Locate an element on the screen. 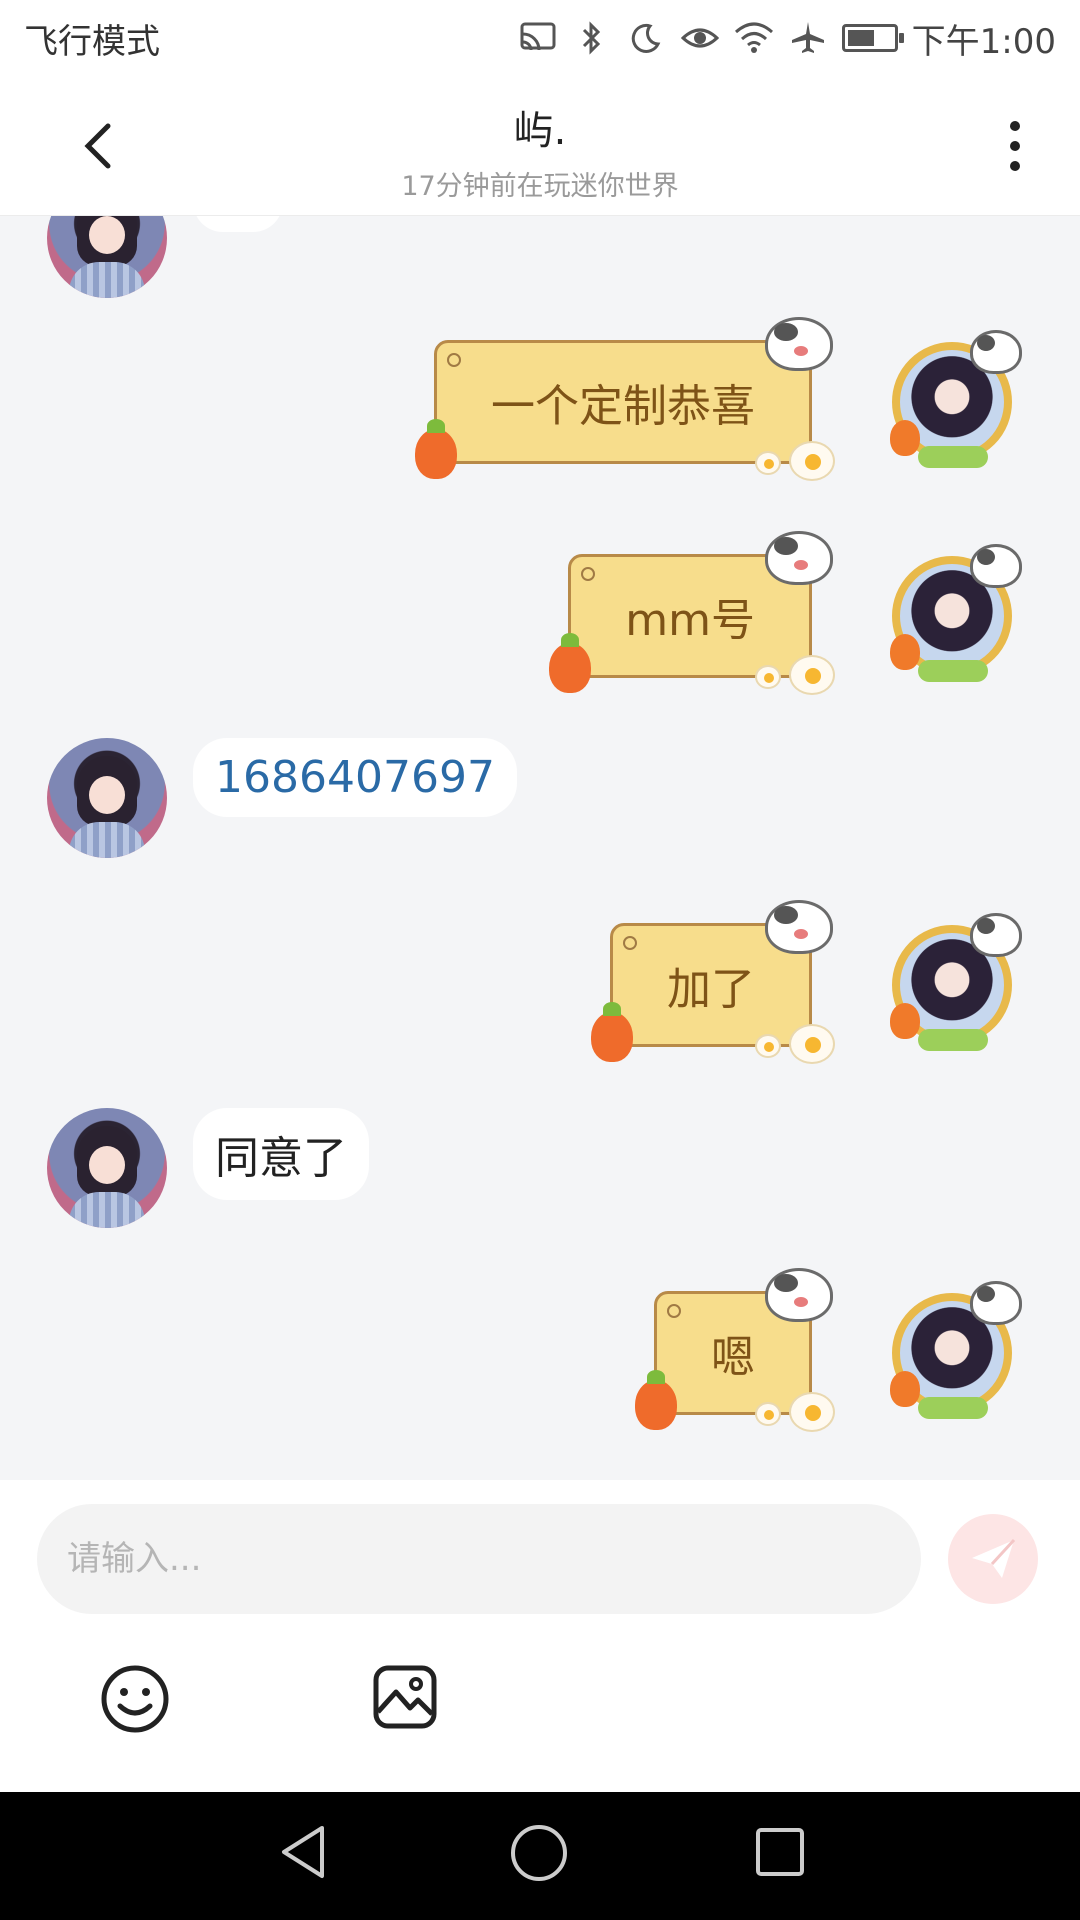 The height and width of the screenshot is (1920, 1080). message-text: 1686407697 is located at coordinates (355, 777).